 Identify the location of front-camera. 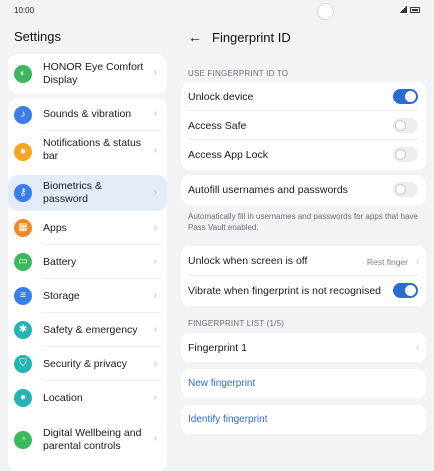
(325, 11).